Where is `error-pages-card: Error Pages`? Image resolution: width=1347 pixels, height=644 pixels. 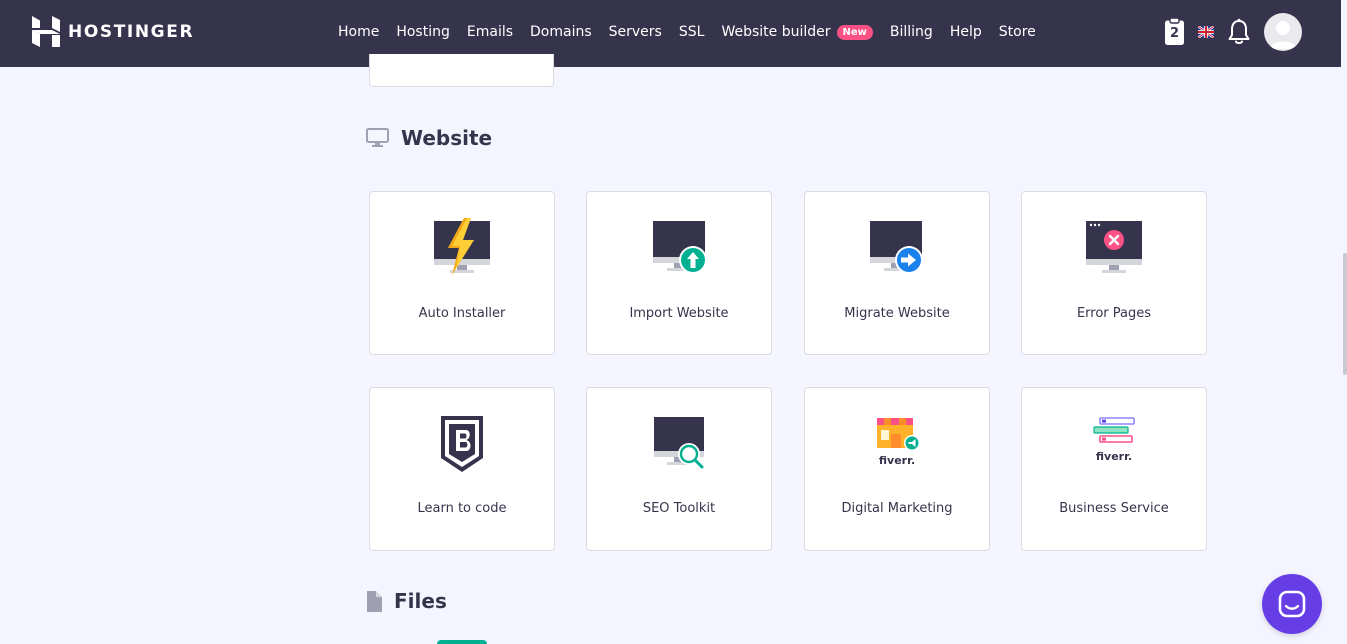
error-pages-card: Error Pages is located at coordinates (1114, 273).